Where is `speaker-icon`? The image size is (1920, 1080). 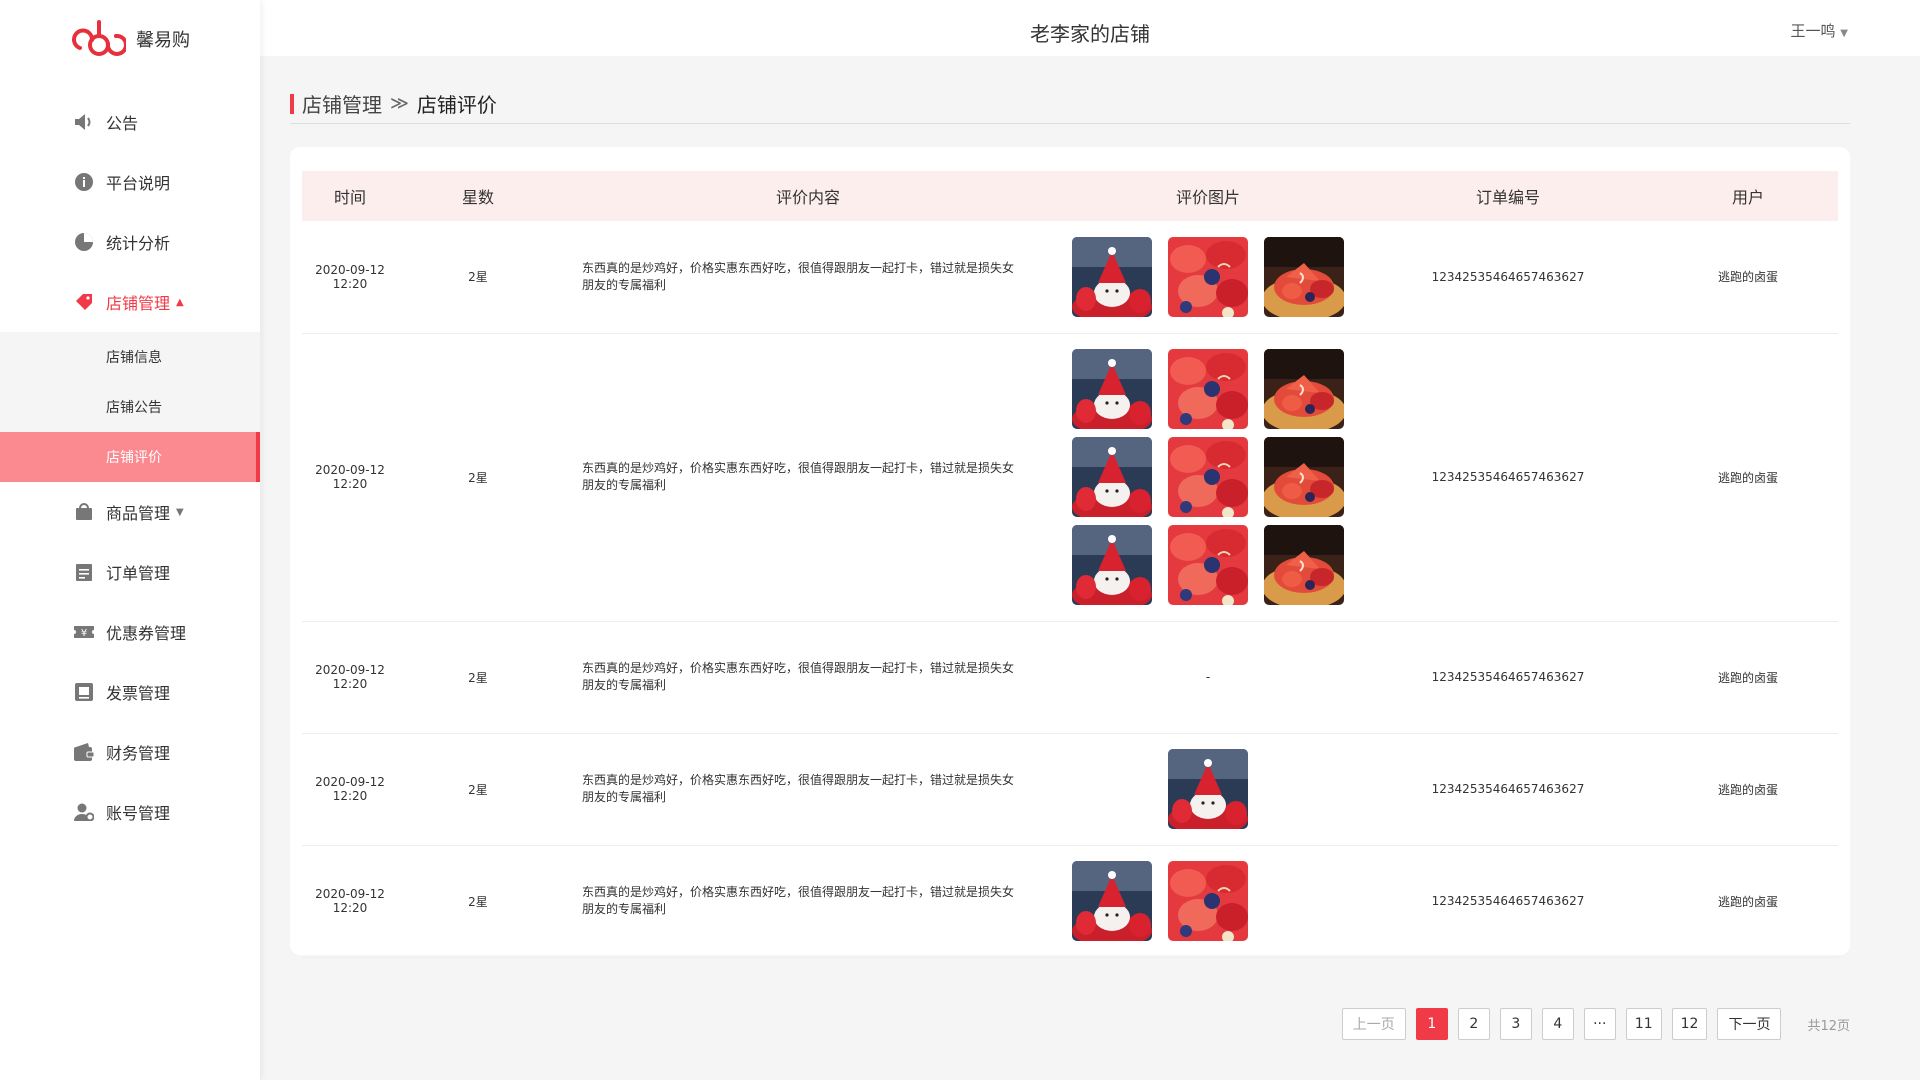 speaker-icon is located at coordinates (84, 122).